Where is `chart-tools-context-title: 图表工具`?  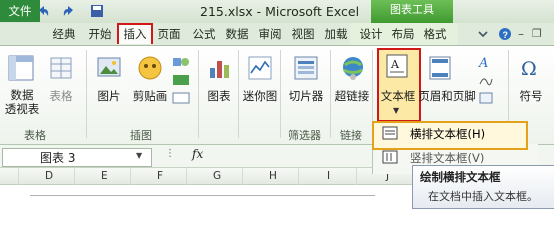
chart-tools-context-title: 图表工具 is located at coordinates (412, 11).